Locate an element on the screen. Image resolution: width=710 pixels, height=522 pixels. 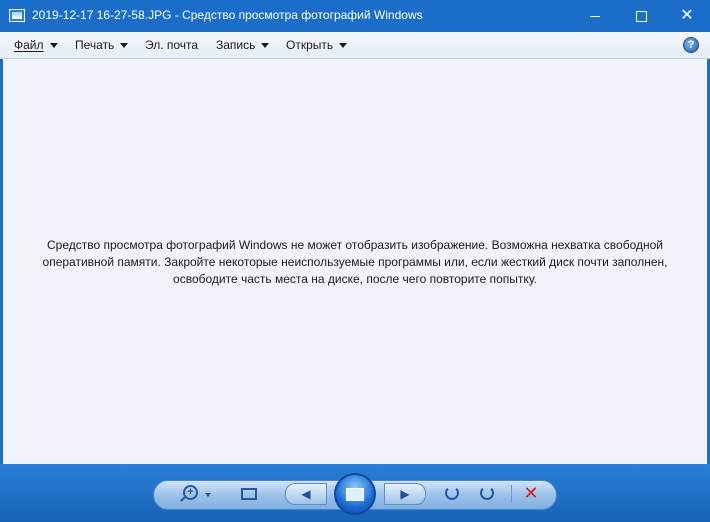
menu-bar: Файл Печать Эл. почта Запись Открыть is located at coordinates (355, 45).